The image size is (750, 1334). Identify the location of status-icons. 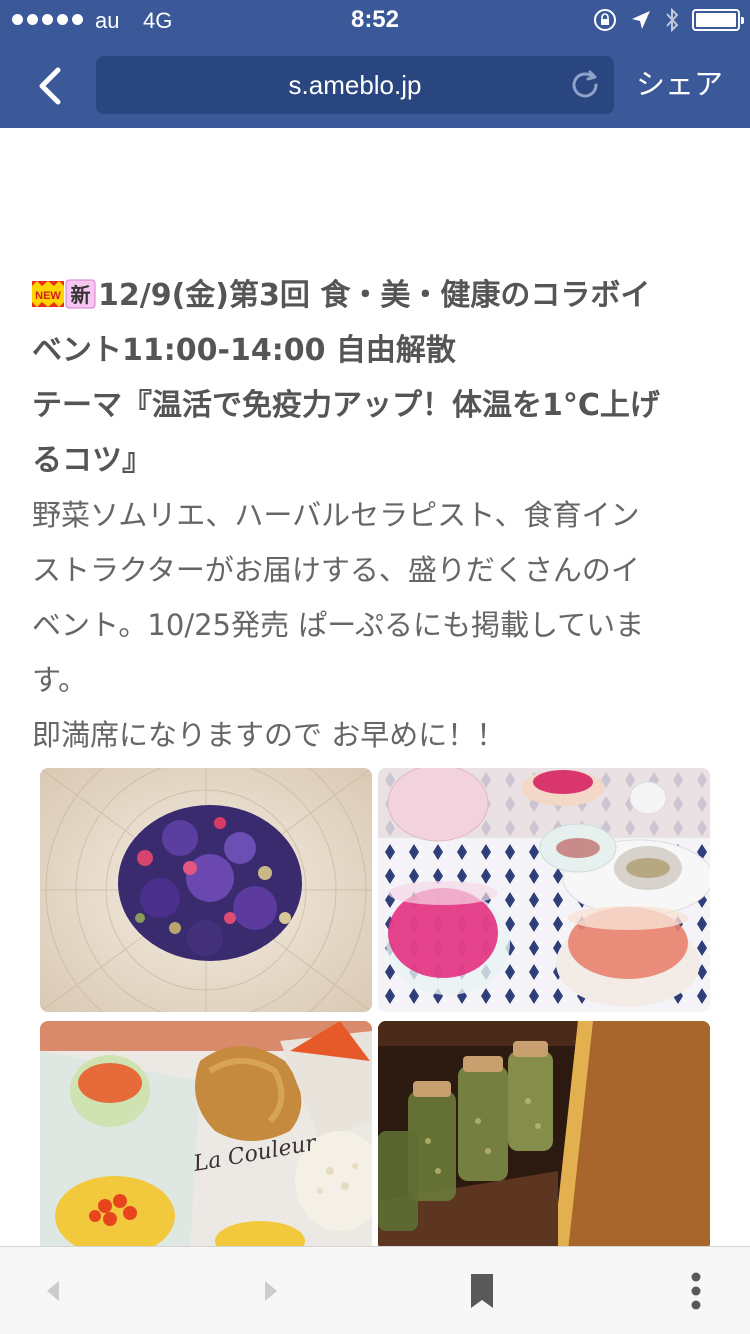
(668, 20).